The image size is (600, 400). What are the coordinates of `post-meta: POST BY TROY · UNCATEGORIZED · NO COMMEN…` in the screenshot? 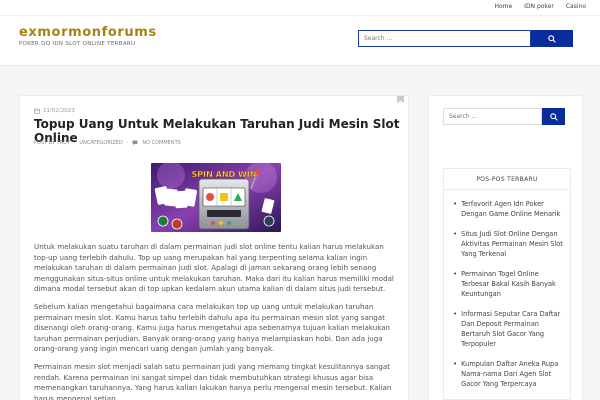 It's located at (107, 143).